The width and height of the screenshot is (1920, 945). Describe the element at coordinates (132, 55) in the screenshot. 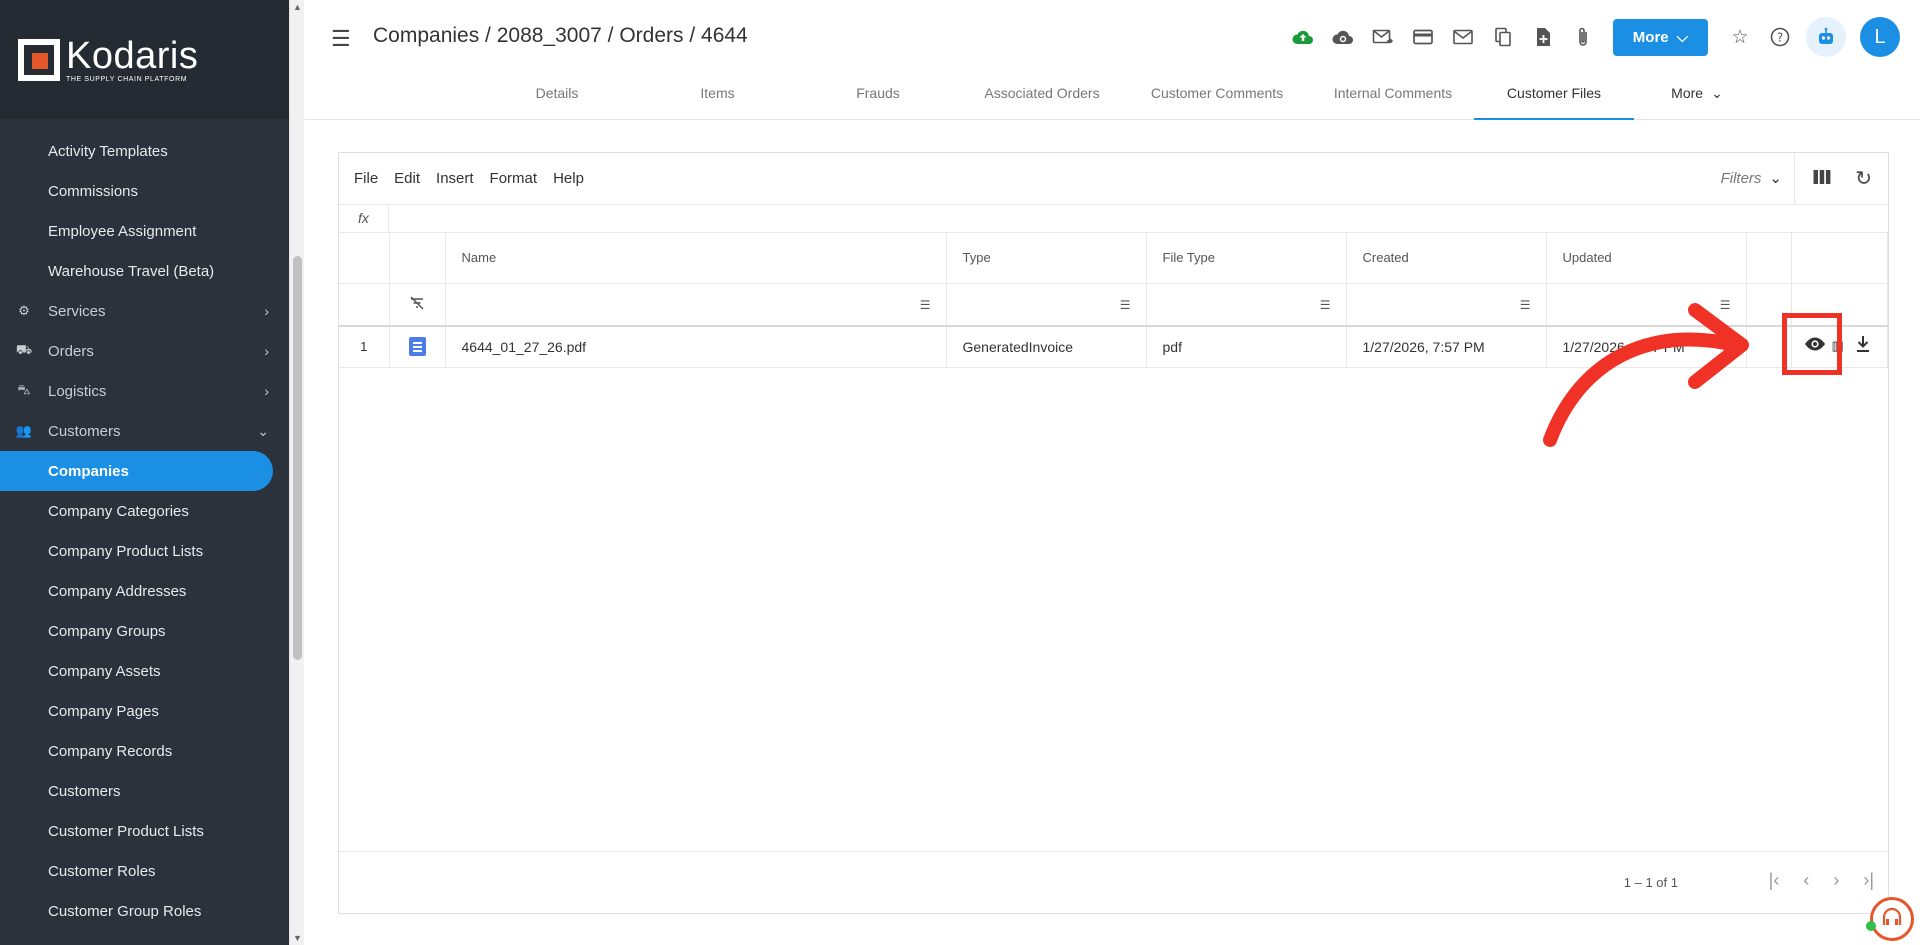

I see `logo-wordmark: Kodaris` at that location.